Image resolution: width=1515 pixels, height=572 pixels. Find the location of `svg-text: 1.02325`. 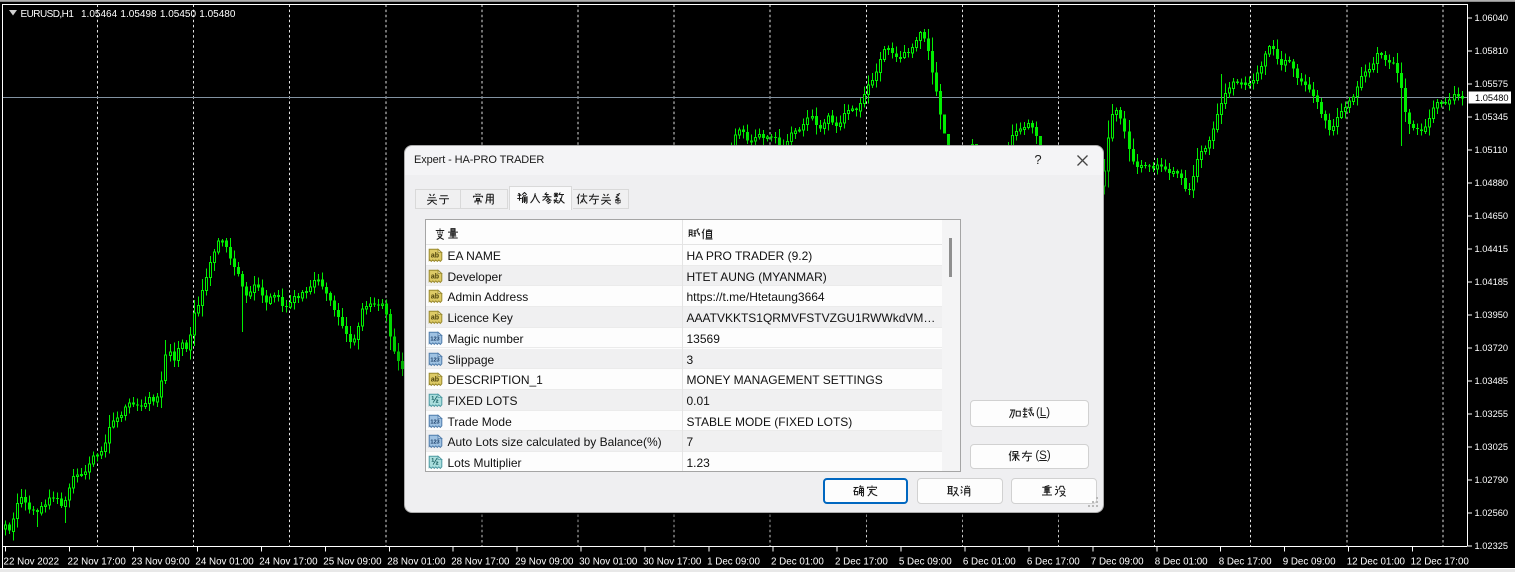

svg-text: 1.02325 is located at coordinates (1492, 546).